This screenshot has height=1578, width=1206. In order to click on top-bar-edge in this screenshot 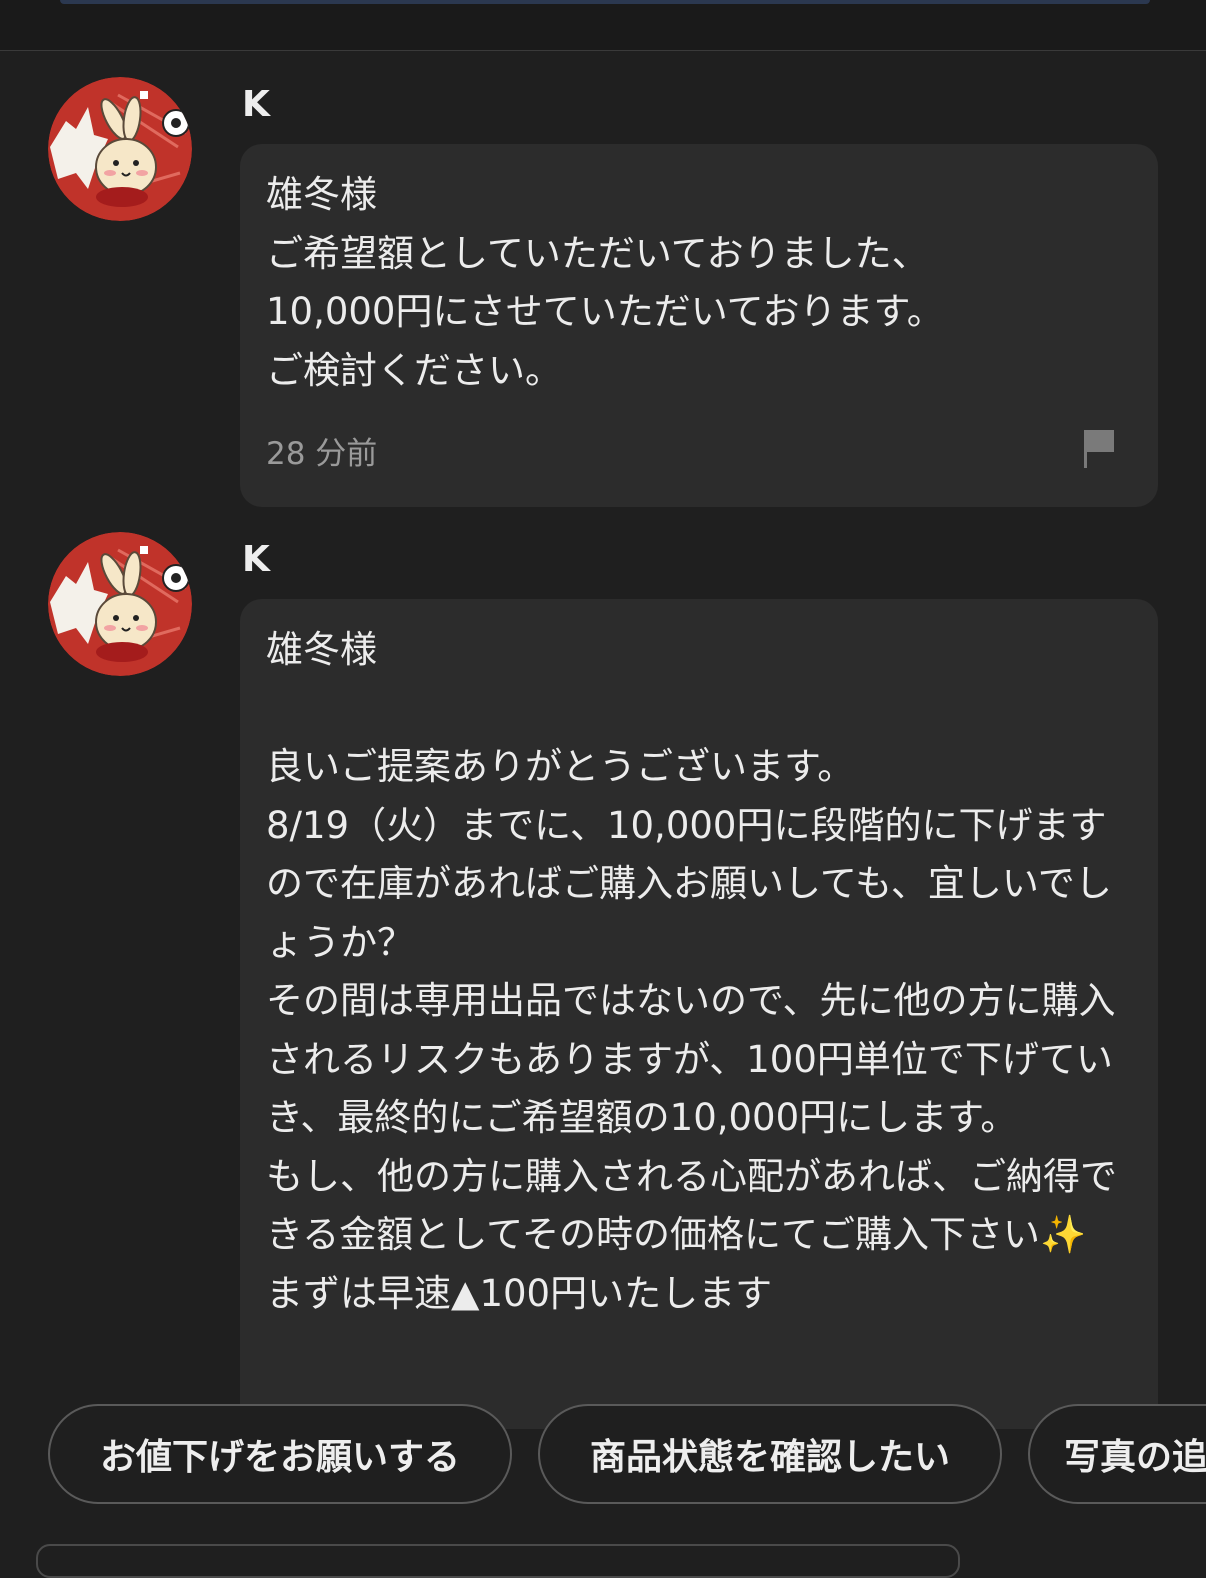, I will do `click(605, 2)`.